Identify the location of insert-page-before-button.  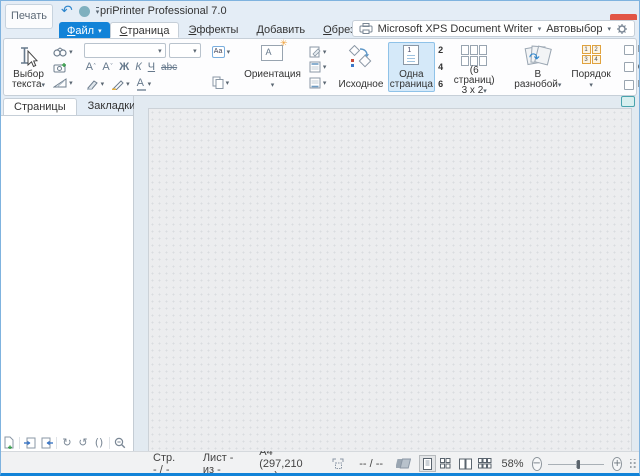
(30, 443).